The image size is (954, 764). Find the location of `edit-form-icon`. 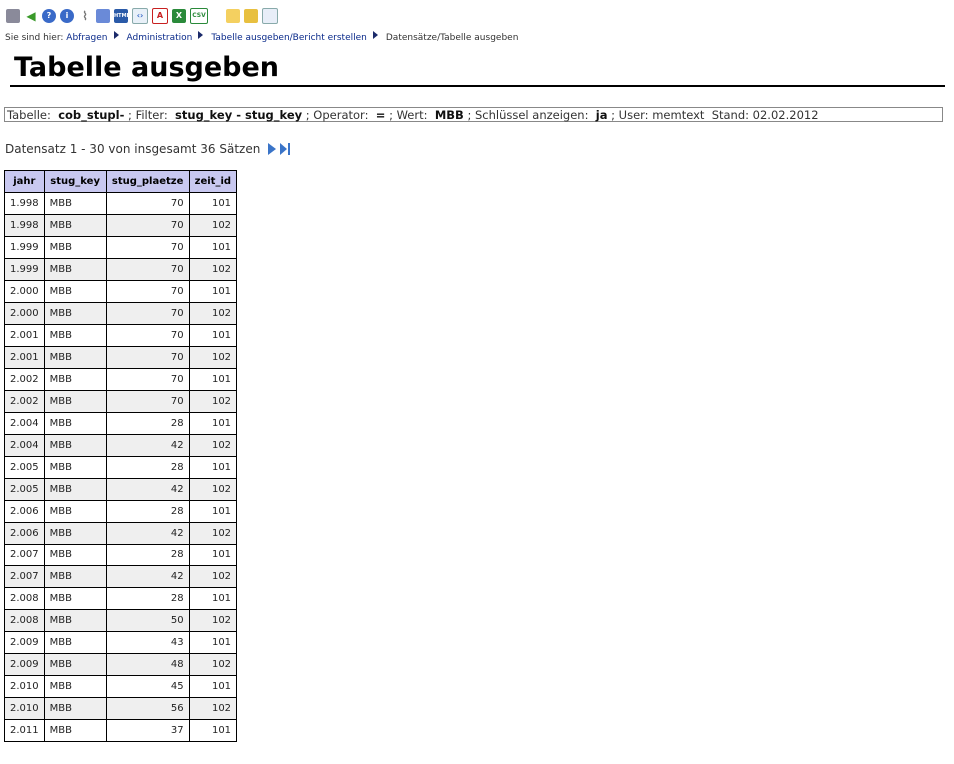

edit-form-icon is located at coordinates (270, 16).